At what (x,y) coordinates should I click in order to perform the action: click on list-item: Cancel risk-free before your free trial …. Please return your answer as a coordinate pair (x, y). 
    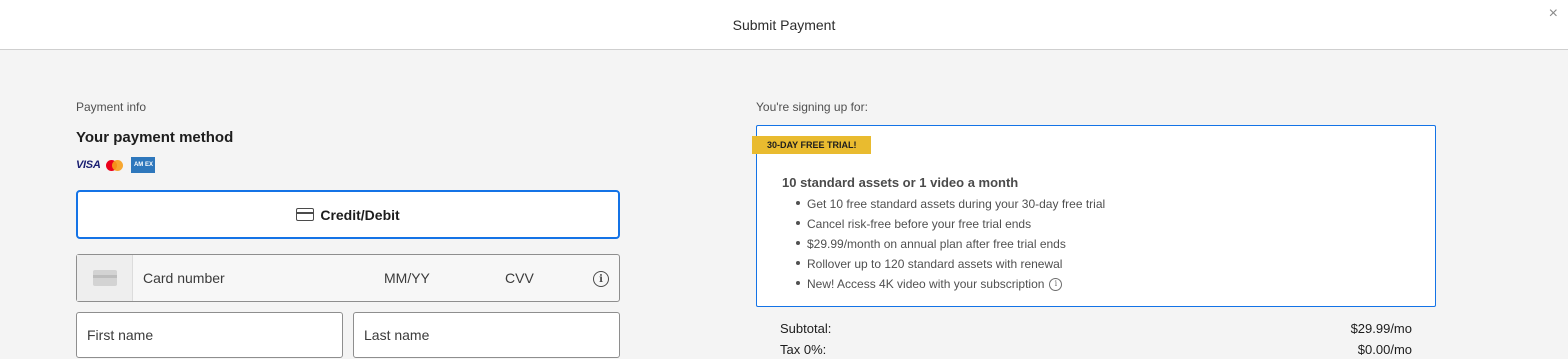
    Looking at the image, I should click on (949, 224).